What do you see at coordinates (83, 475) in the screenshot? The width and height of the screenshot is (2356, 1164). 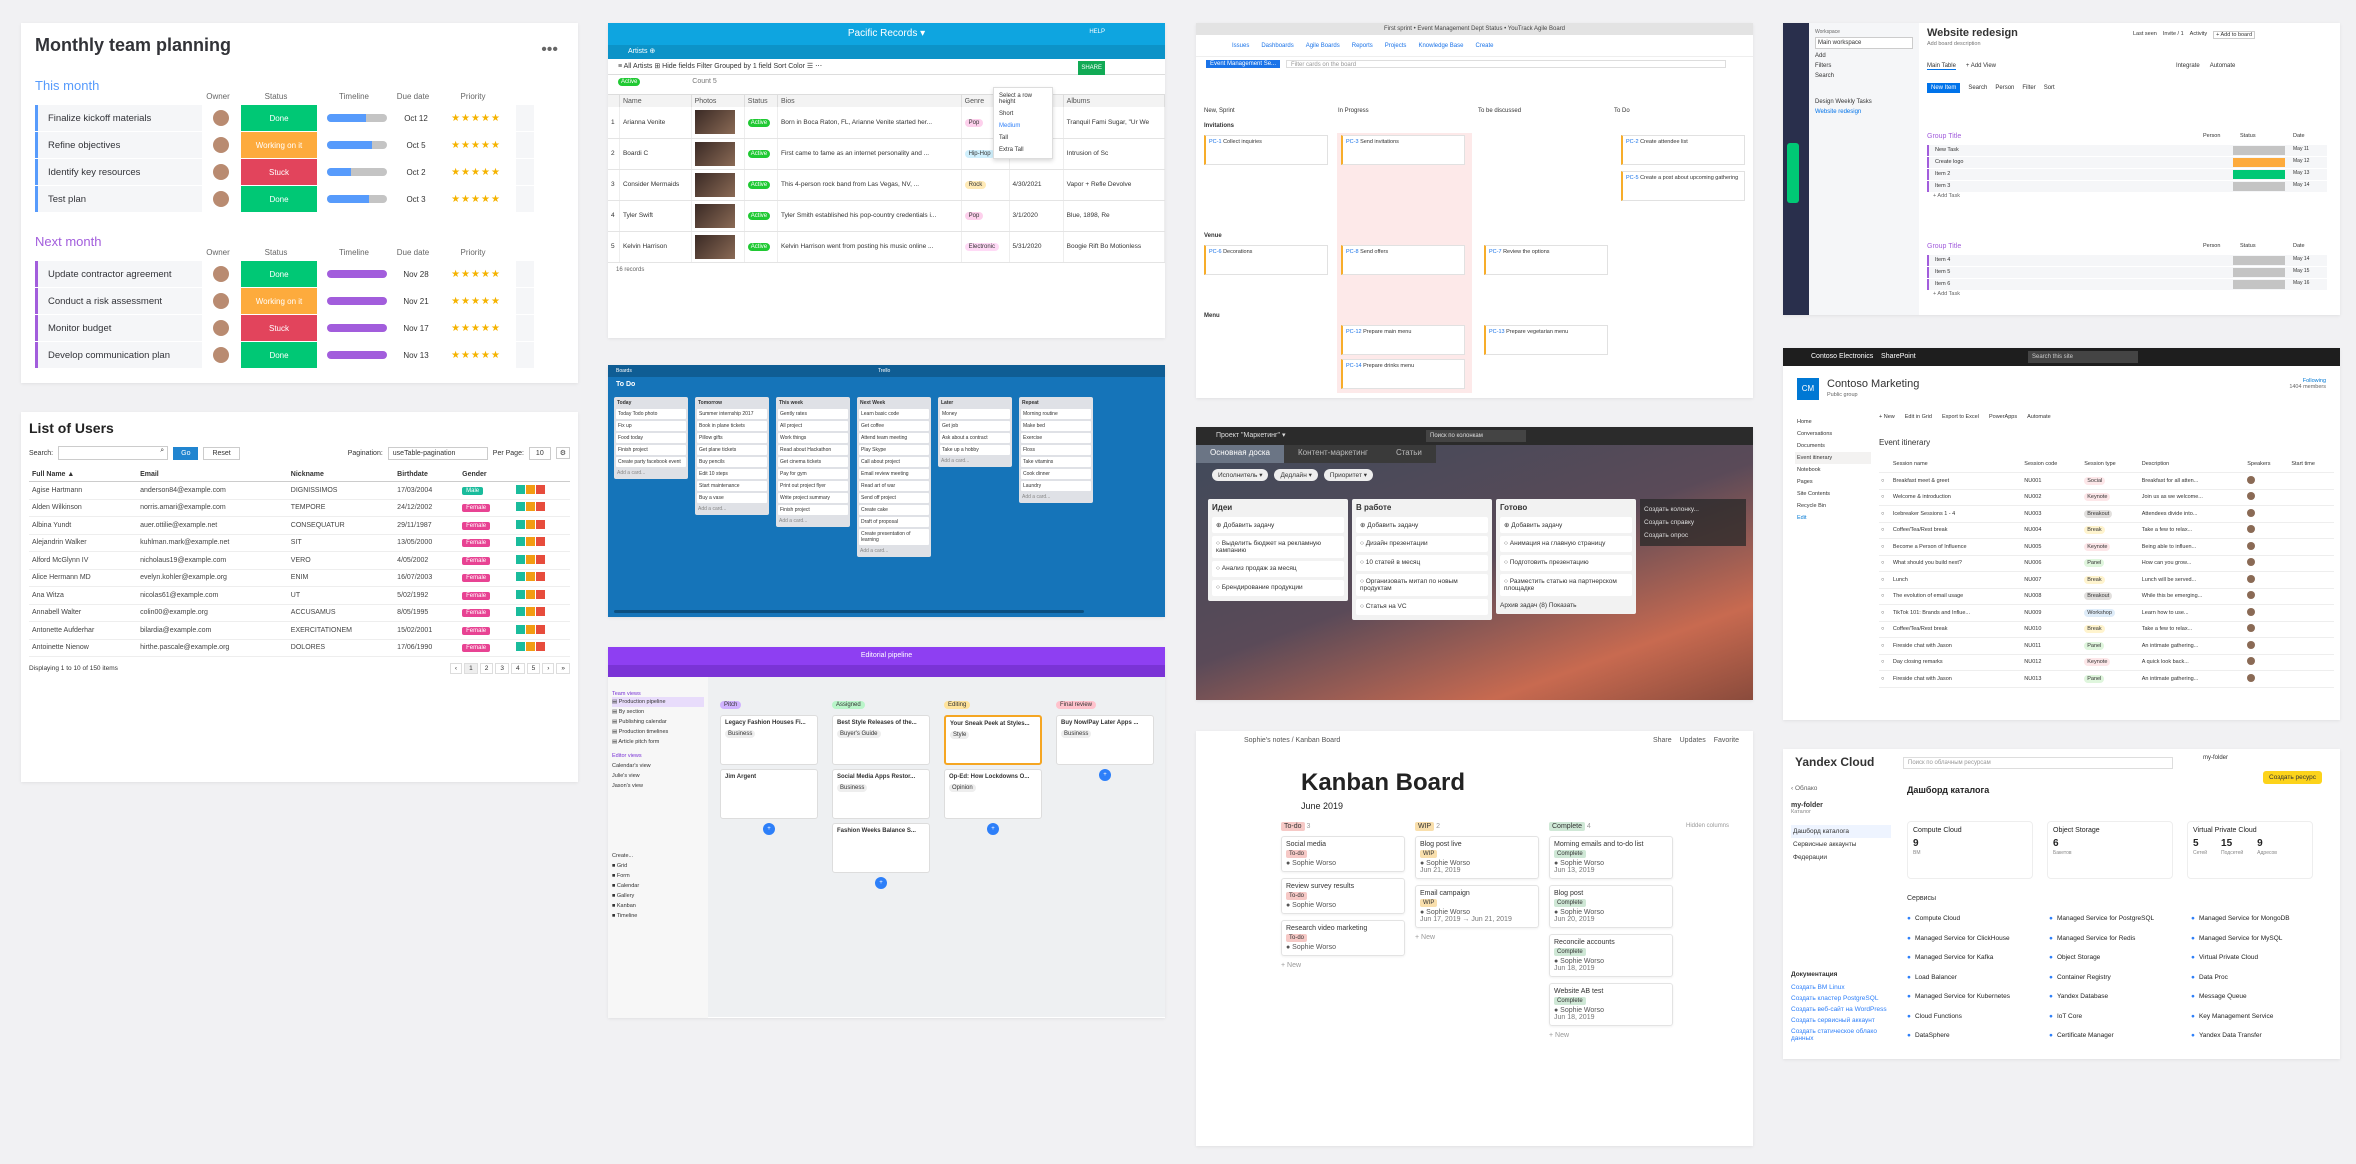 I see `column-header: Full Name ▲` at bounding box center [83, 475].